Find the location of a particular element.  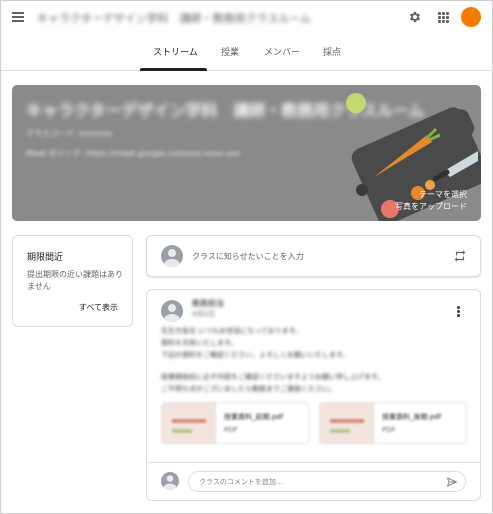

tab-classwork: 授業 is located at coordinates (230, 51).